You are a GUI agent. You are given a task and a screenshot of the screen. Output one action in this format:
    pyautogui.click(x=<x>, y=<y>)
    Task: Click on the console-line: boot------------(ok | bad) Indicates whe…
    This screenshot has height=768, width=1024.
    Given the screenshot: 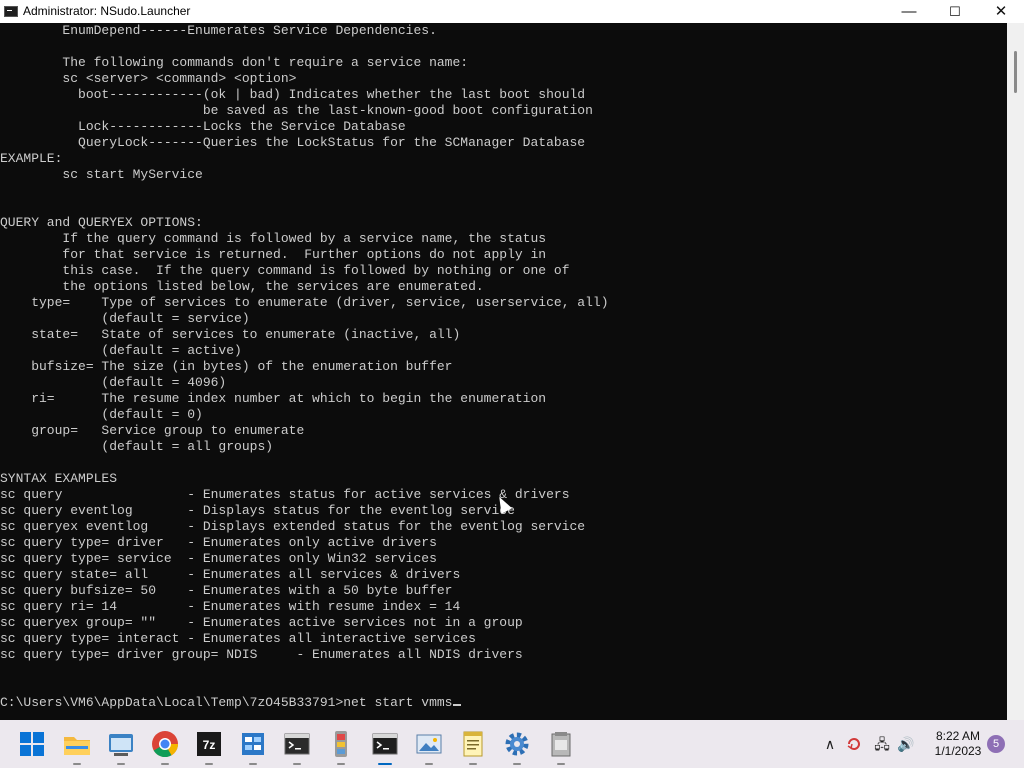 What is the action you would take?
    pyautogui.click(x=293, y=94)
    